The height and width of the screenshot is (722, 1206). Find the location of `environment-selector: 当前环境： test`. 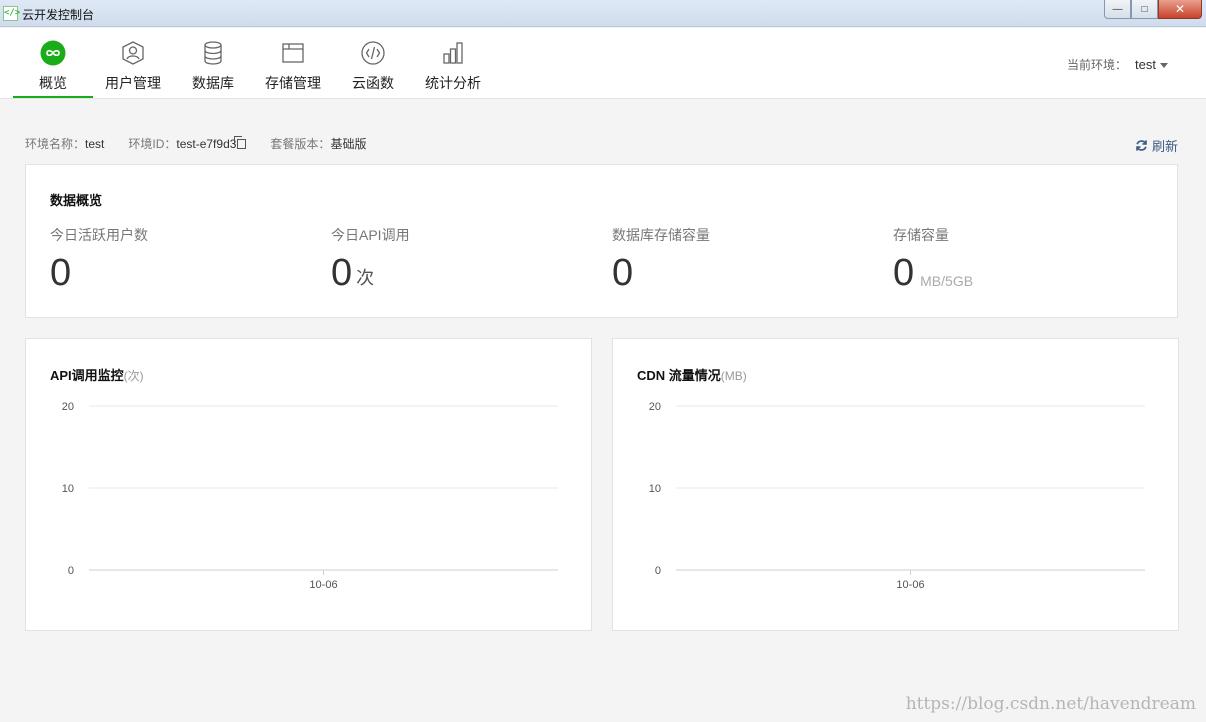

environment-selector: 当前环境： test is located at coordinates (1117, 64).